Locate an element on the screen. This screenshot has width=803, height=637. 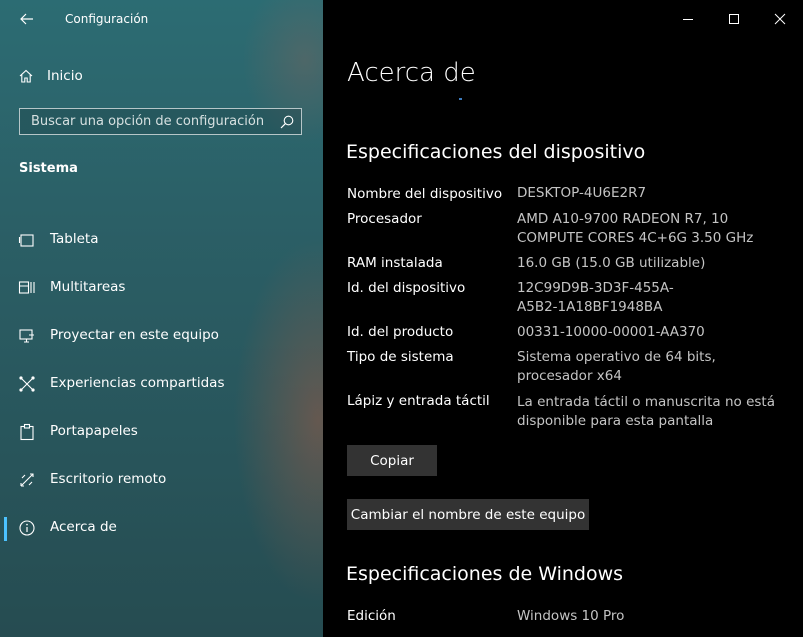
spec-label: Edición is located at coordinates (371, 616).